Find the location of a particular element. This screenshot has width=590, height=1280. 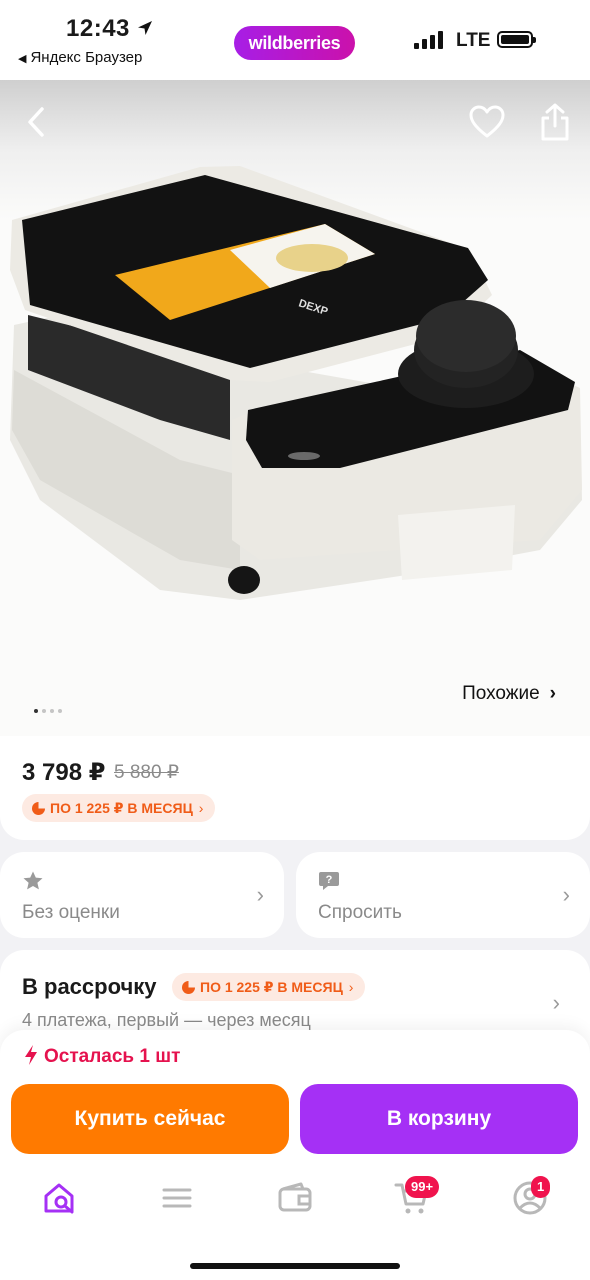

back-app-label: Яндекс Браузер is located at coordinates (86, 57).